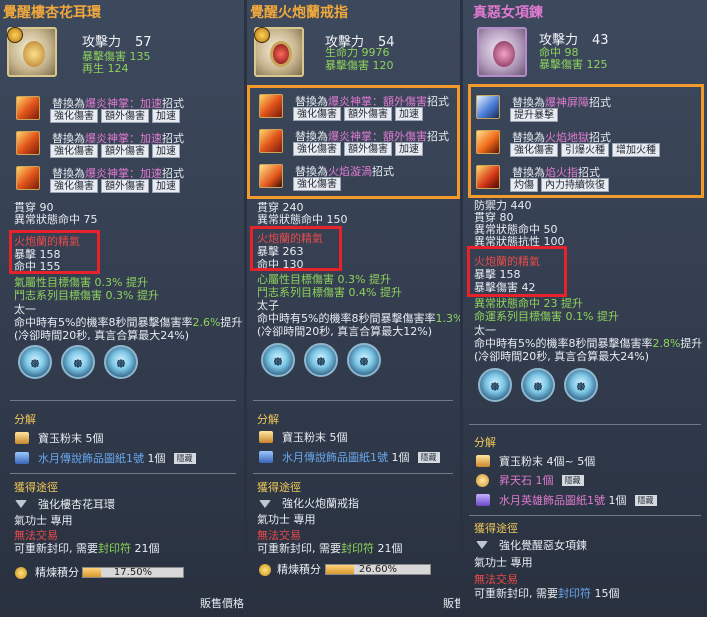 This screenshot has width=707, height=617. Describe the element at coordinates (21, 573) in the screenshot. I see `refine-coin-icon` at that location.